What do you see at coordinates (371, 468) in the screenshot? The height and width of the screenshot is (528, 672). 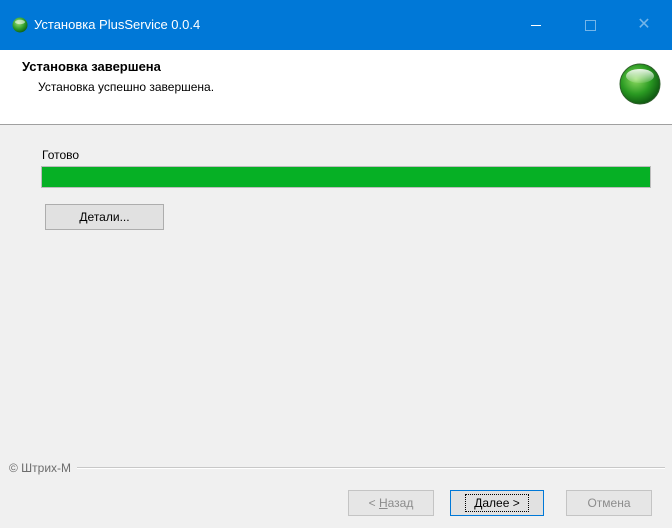 I see `divider-line` at bounding box center [371, 468].